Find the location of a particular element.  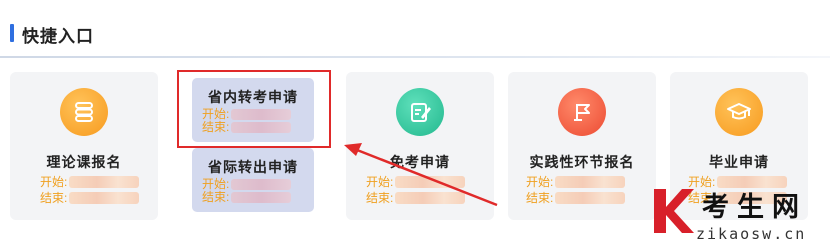

watermark-logo-icon is located at coordinates (674, 211).